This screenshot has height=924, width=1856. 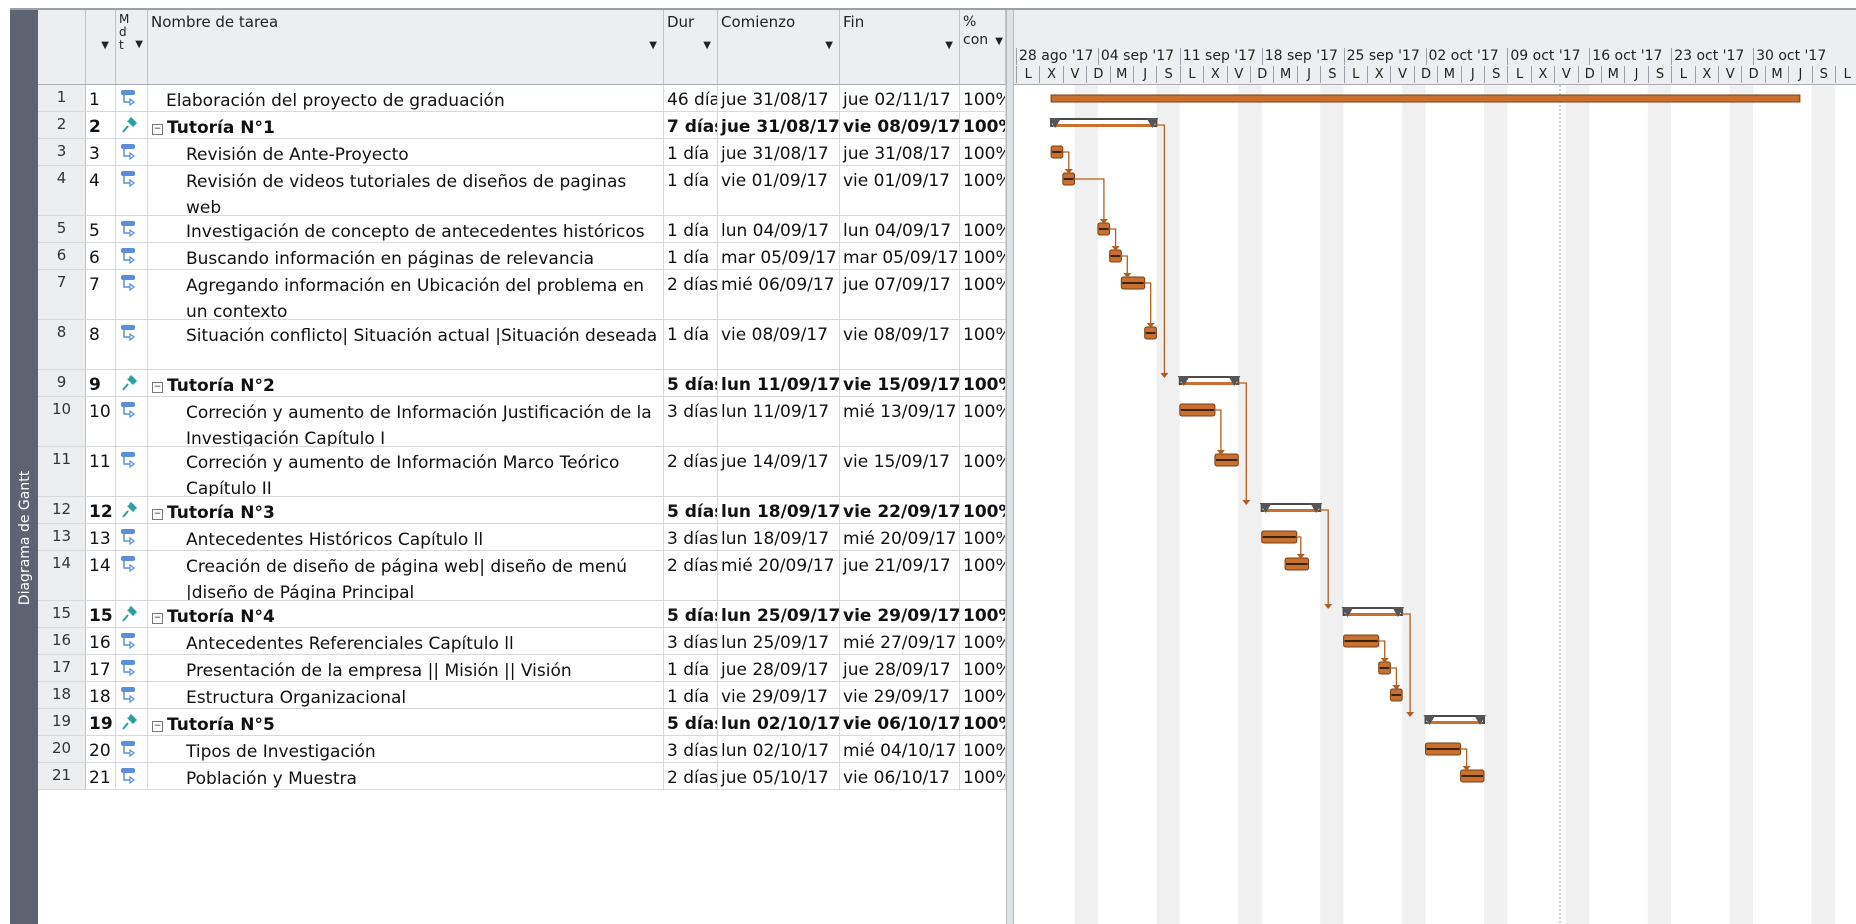 What do you see at coordinates (101, 190) in the screenshot?
I see `task-id-cell: 4` at bounding box center [101, 190].